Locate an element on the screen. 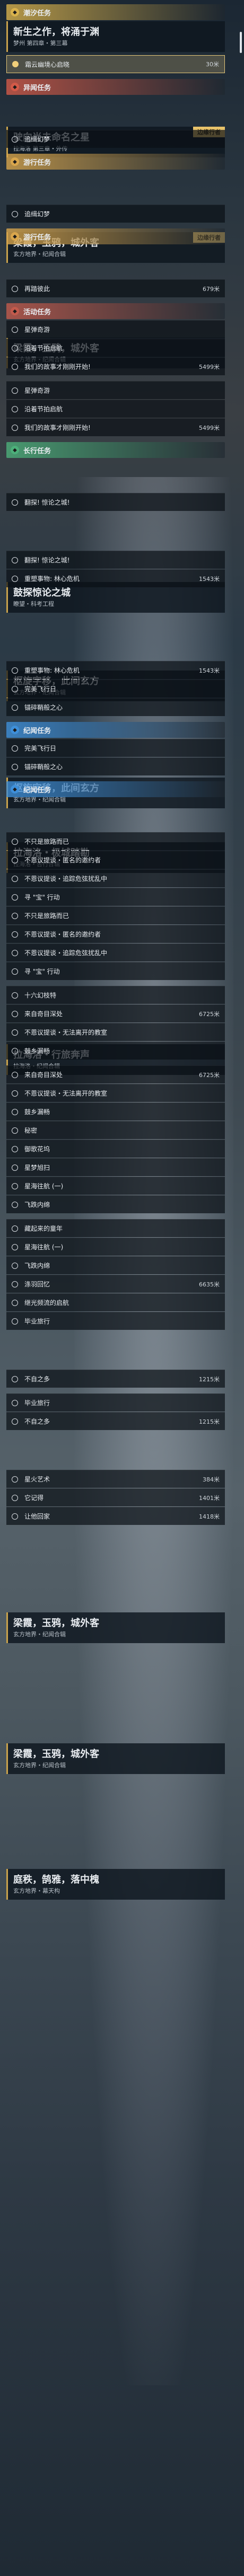 The height and width of the screenshot is (2576, 244). objective-label: 完美飞行日 is located at coordinates (41, 689).